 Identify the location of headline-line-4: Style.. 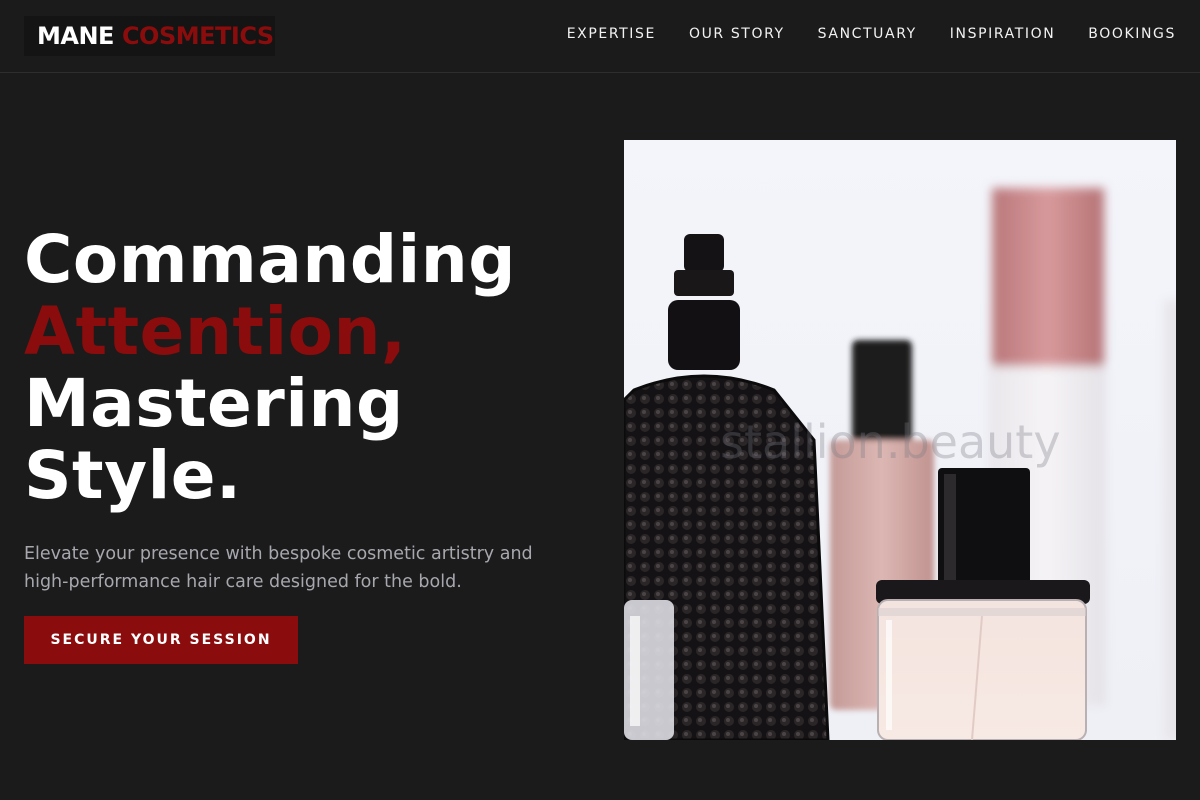
(133, 475).